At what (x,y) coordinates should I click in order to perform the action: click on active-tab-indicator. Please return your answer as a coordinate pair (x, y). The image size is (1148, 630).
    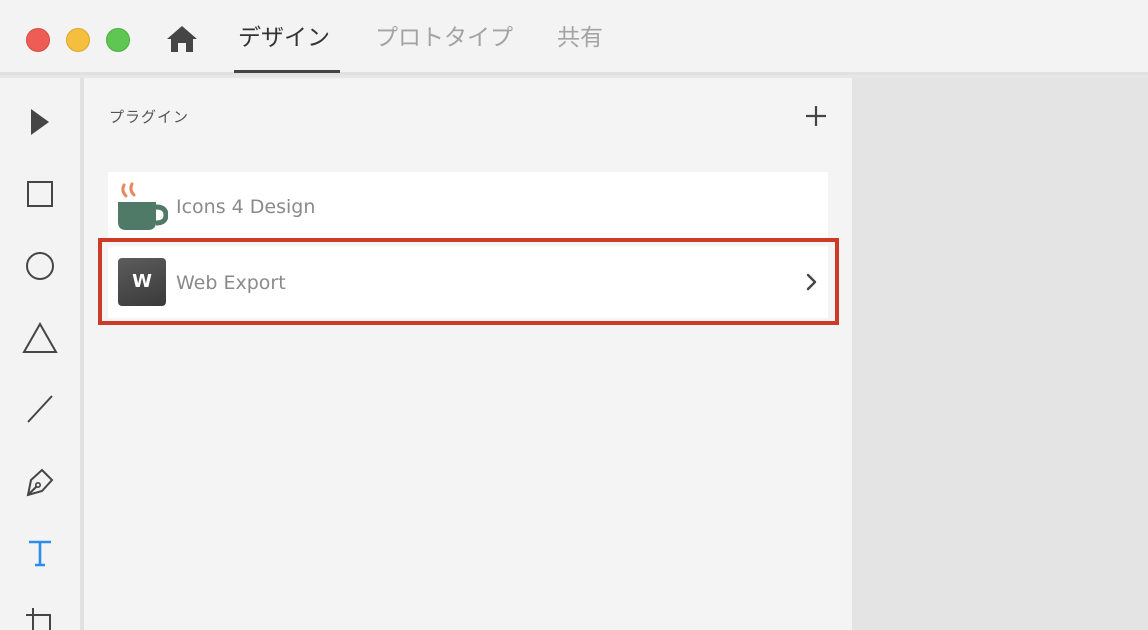
    Looking at the image, I should click on (287, 71).